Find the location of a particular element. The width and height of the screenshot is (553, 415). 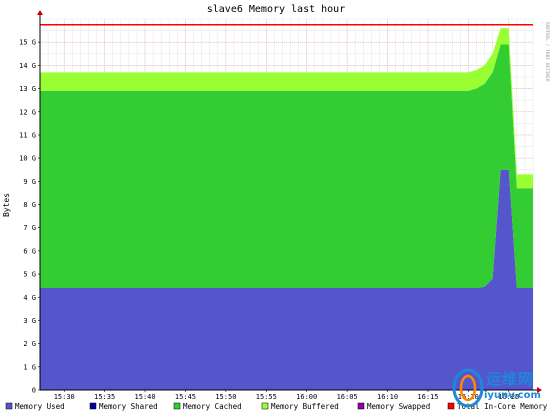

x-tick-label: 15:35 is located at coordinates (104, 397).